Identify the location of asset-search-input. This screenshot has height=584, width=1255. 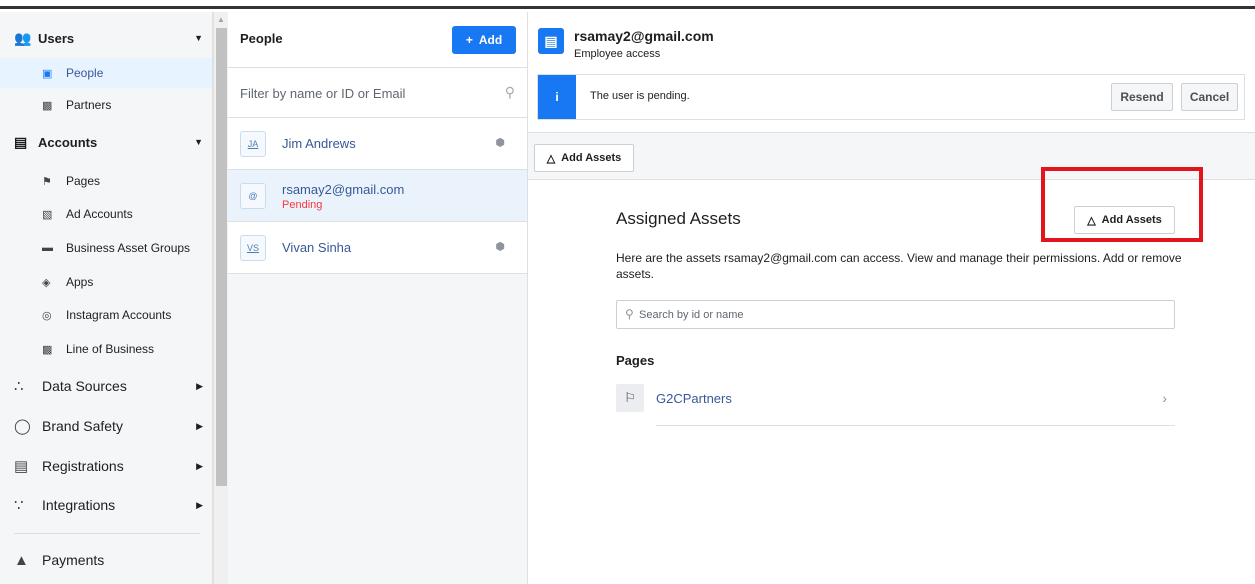
(904, 314).